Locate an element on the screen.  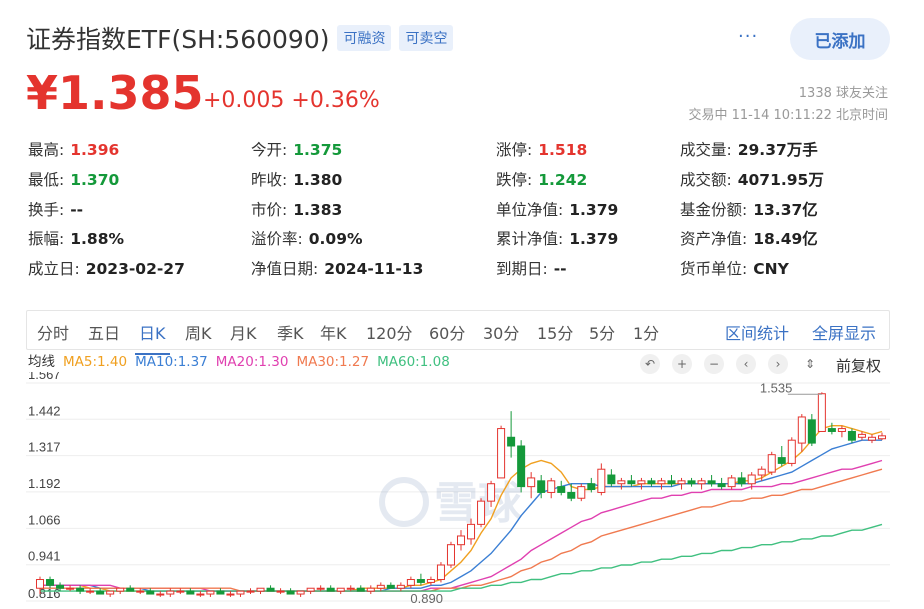
tab-period: 分时 is located at coordinates (53, 332).